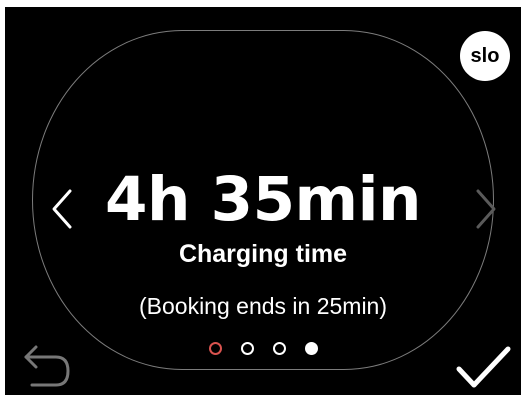 This screenshot has width=528, height=401. I want to click on back-arrow-icon, so click(48, 367).